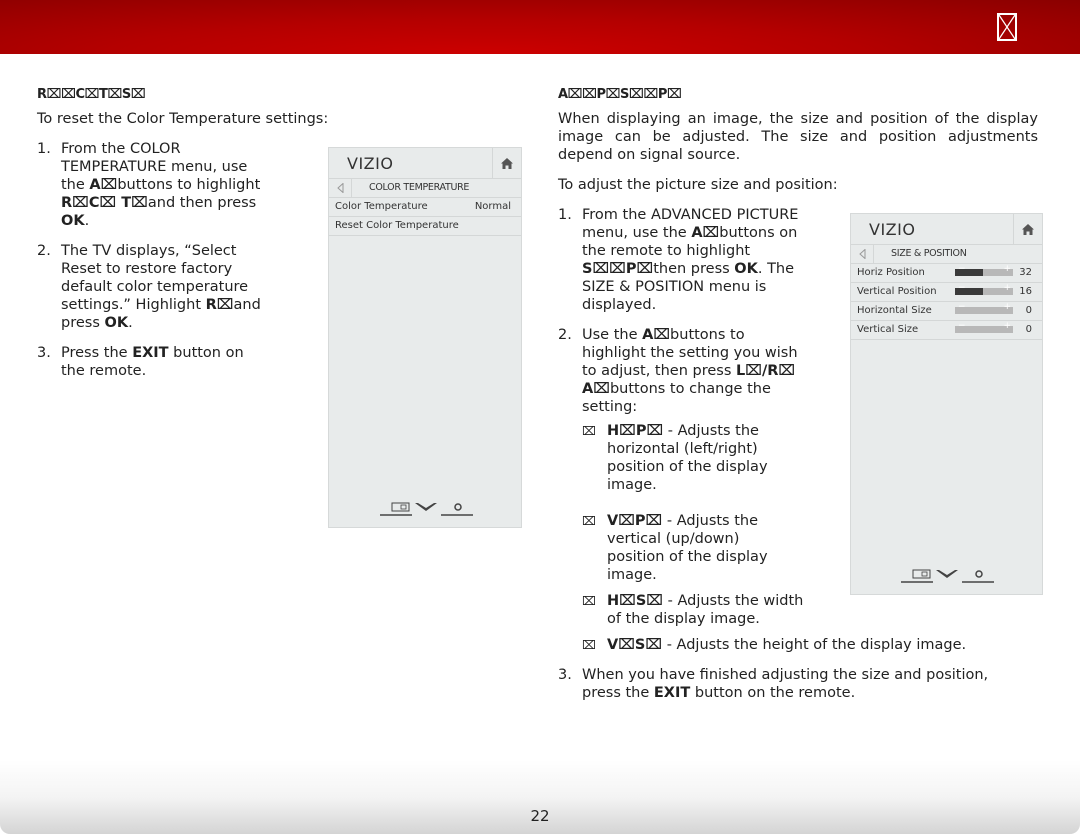 This screenshot has width=1080, height=834. I want to click on menu-item-label: Color Temperature, so click(381, 206).